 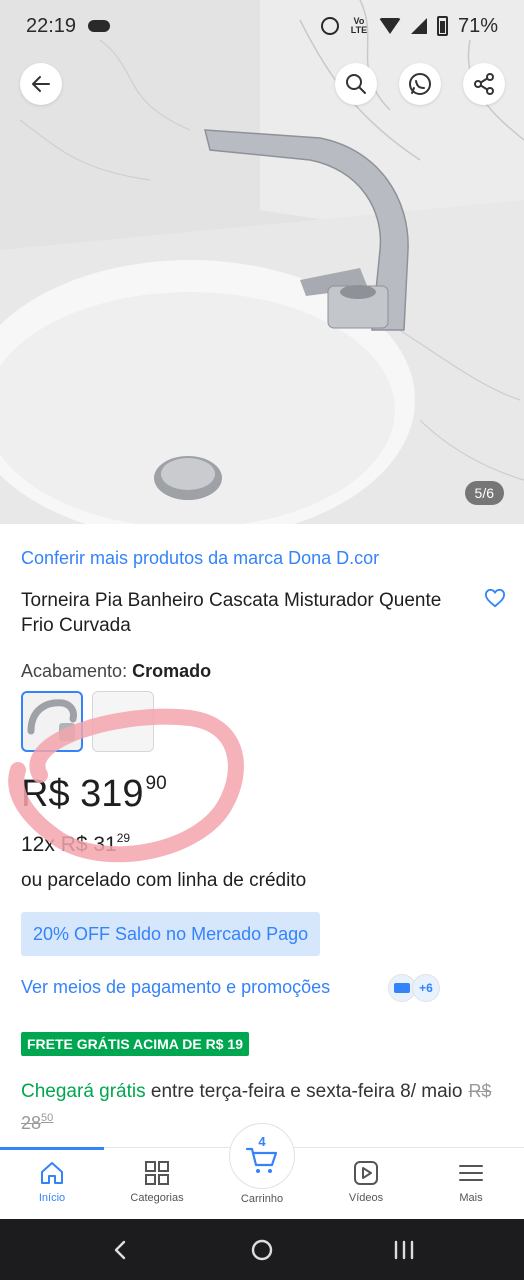 I want to click on search-button, so click(x=356, y=84).